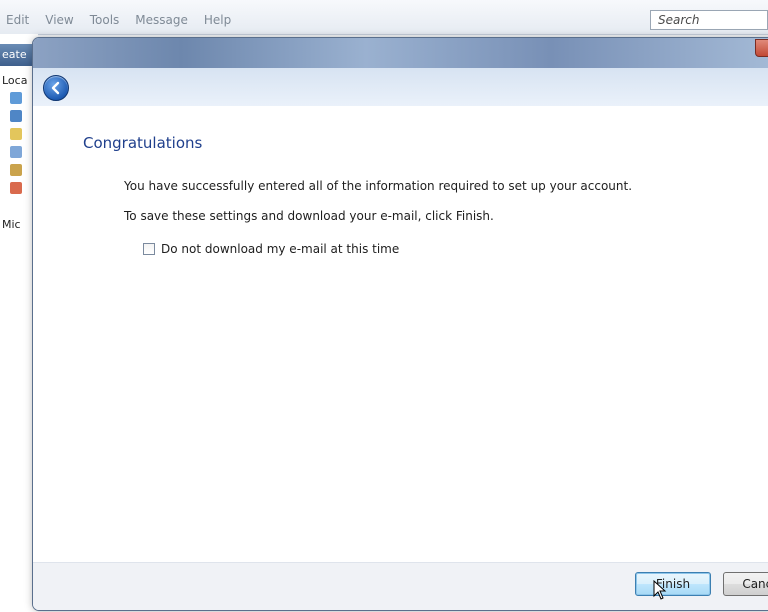 Image resolution: width=768 pixels, height=612 pixels. What do you see at coordinates (143, 143) in the screenshot?
I see `page-title: Congratulations` at bounding box center [143, 143].